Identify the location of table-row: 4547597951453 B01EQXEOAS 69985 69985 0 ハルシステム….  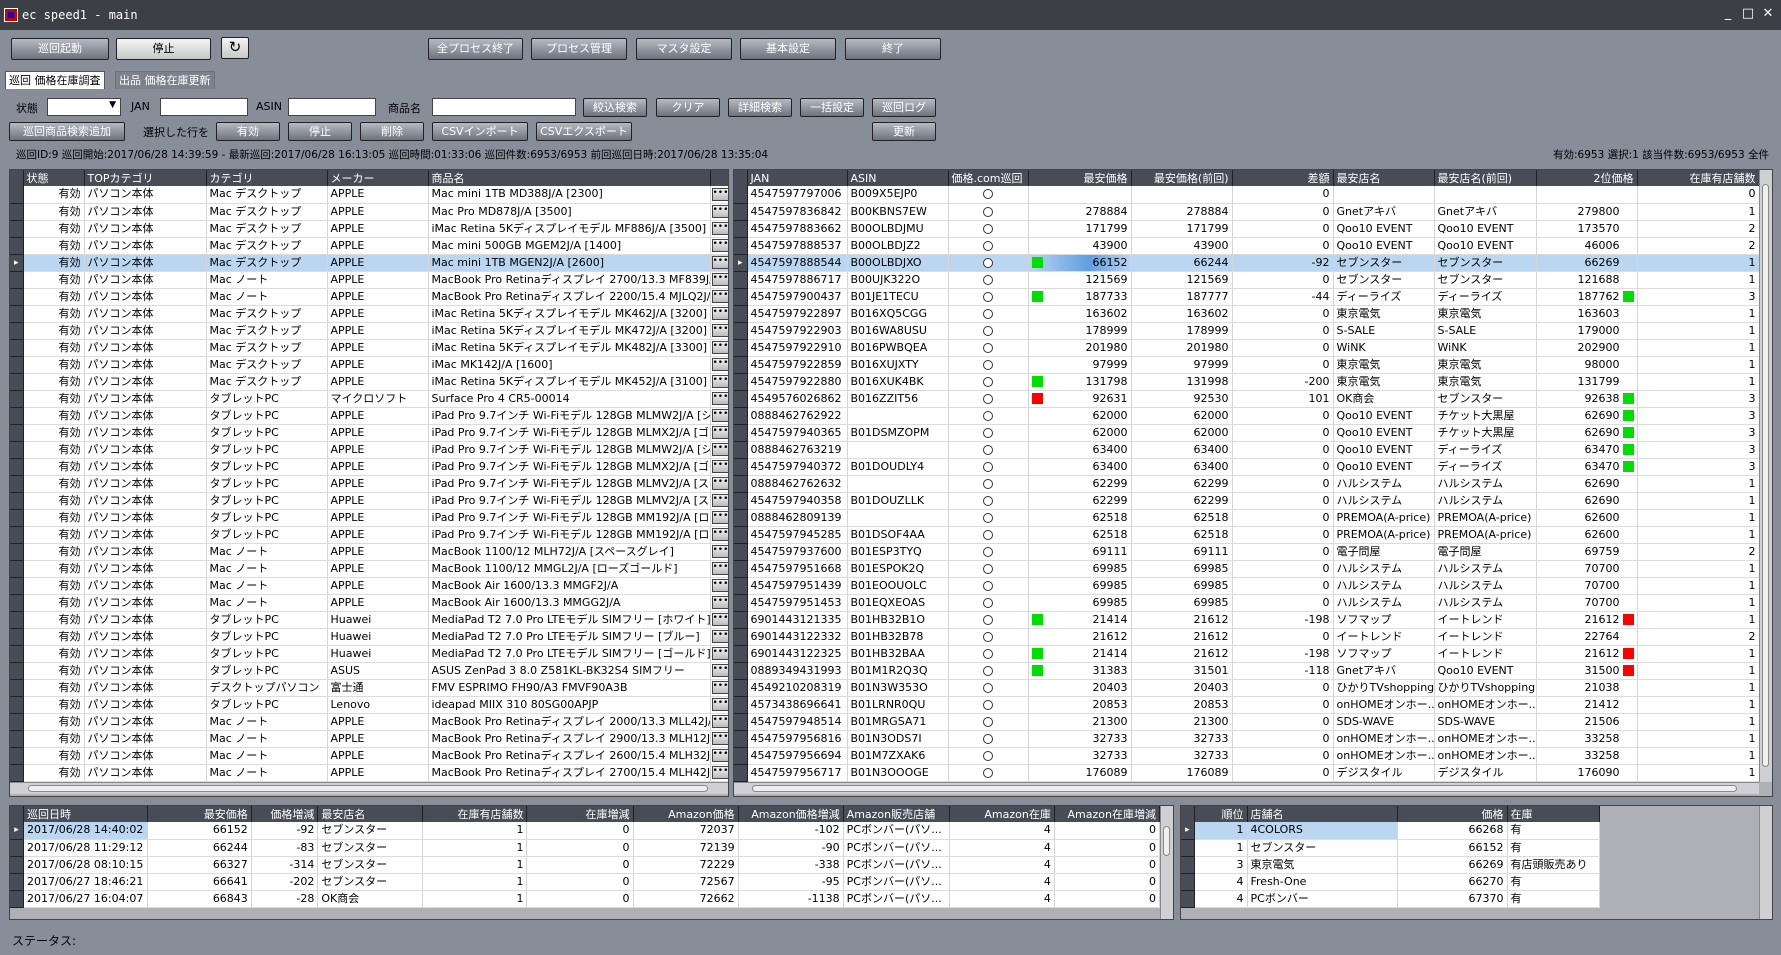
(1247, 603).